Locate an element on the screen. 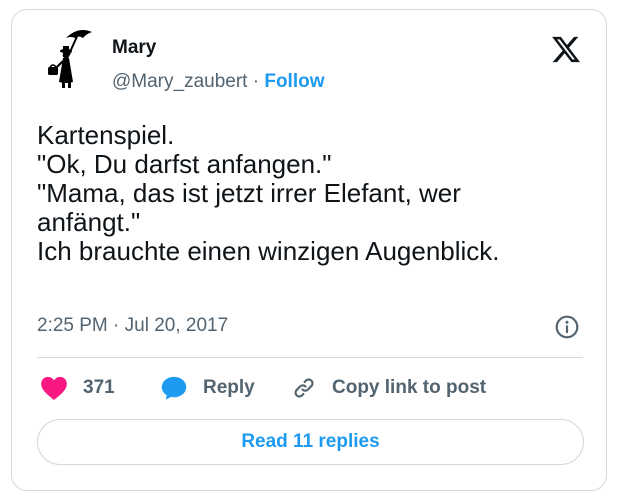 The image size is (620, 502). author-name: Mary is located at coordinates (134, 48).